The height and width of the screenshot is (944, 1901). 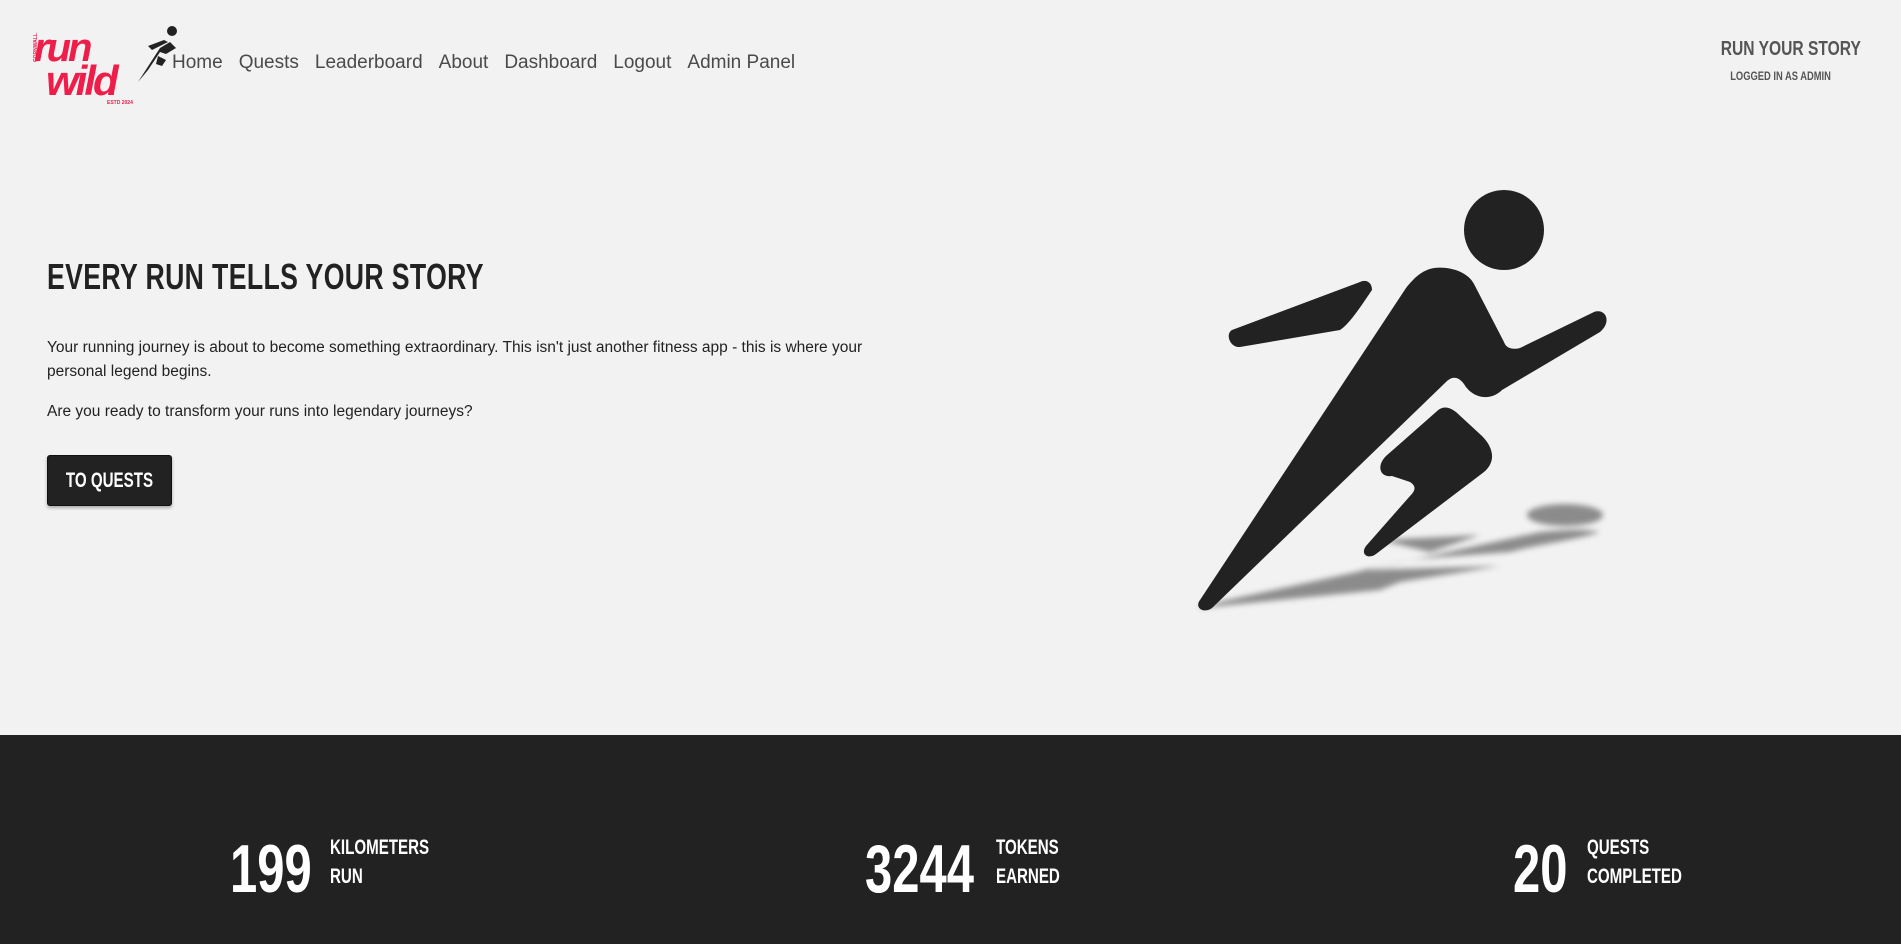 What do you see at coordinates (157, 54) in the screenshot?
I see `running-man-icon` at bounding box center [157, 54].